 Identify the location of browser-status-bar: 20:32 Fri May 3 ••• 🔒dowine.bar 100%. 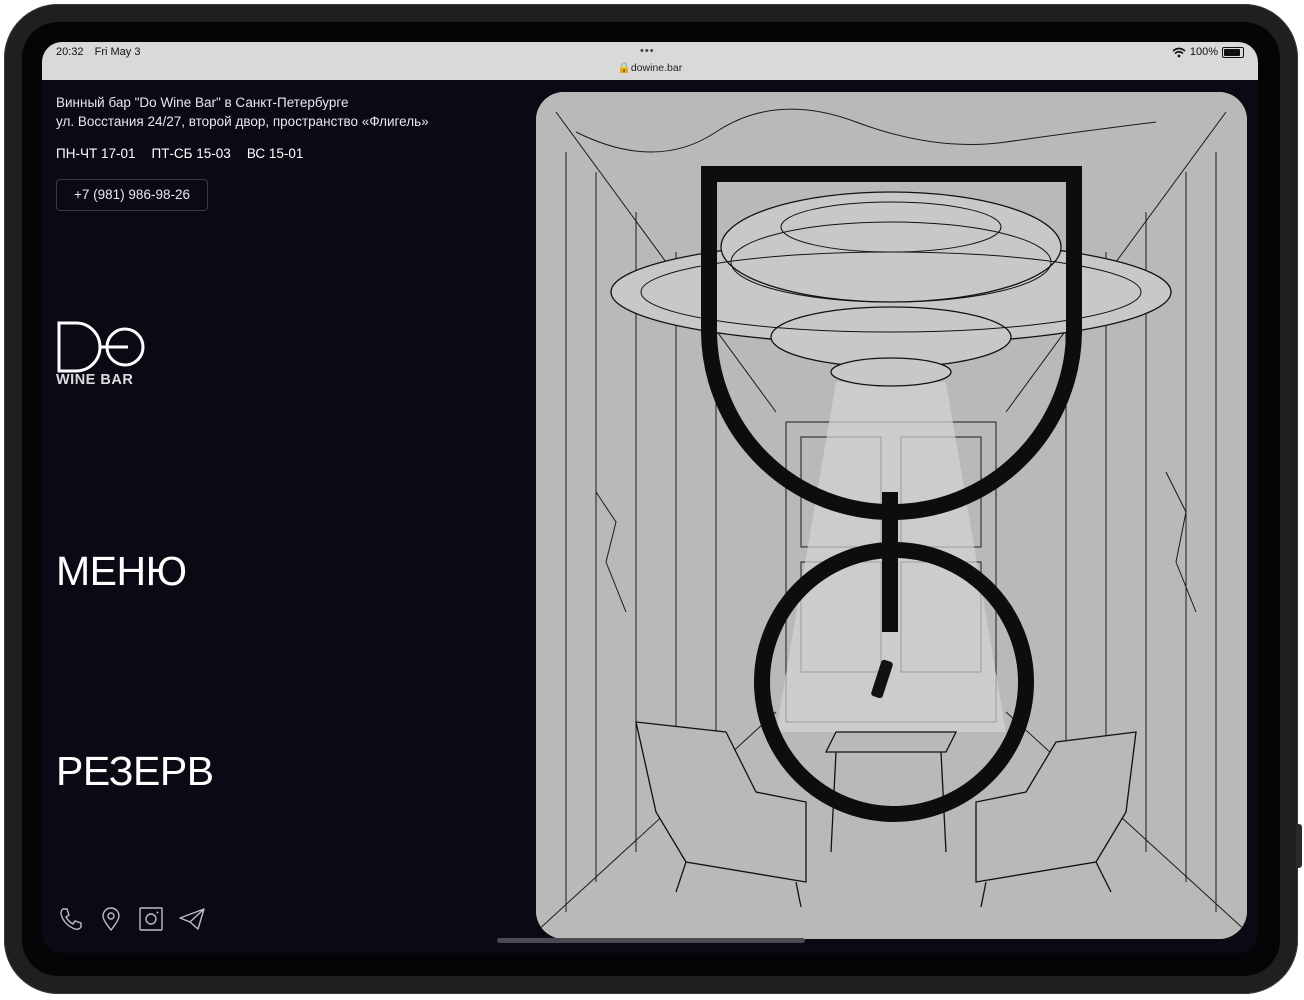
(650, 61).